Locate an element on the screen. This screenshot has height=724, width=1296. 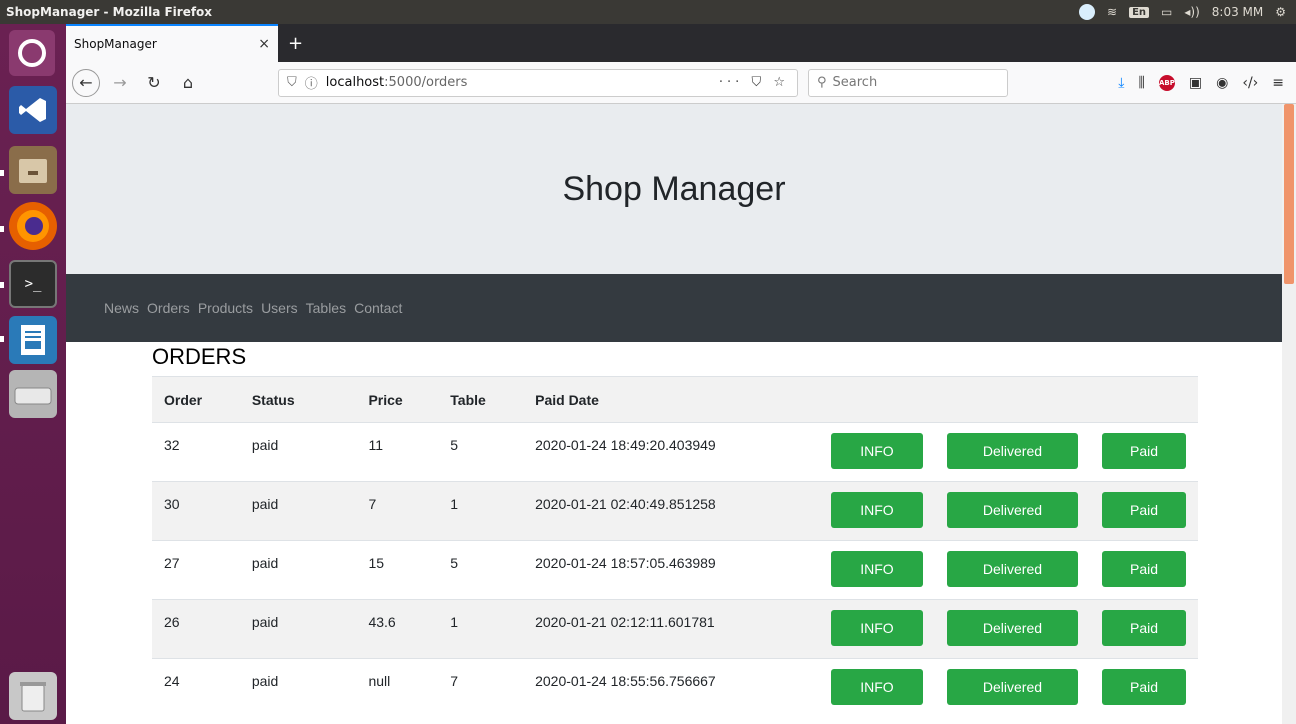
account-icon: ◉ is located at coordinates (1222, 83).